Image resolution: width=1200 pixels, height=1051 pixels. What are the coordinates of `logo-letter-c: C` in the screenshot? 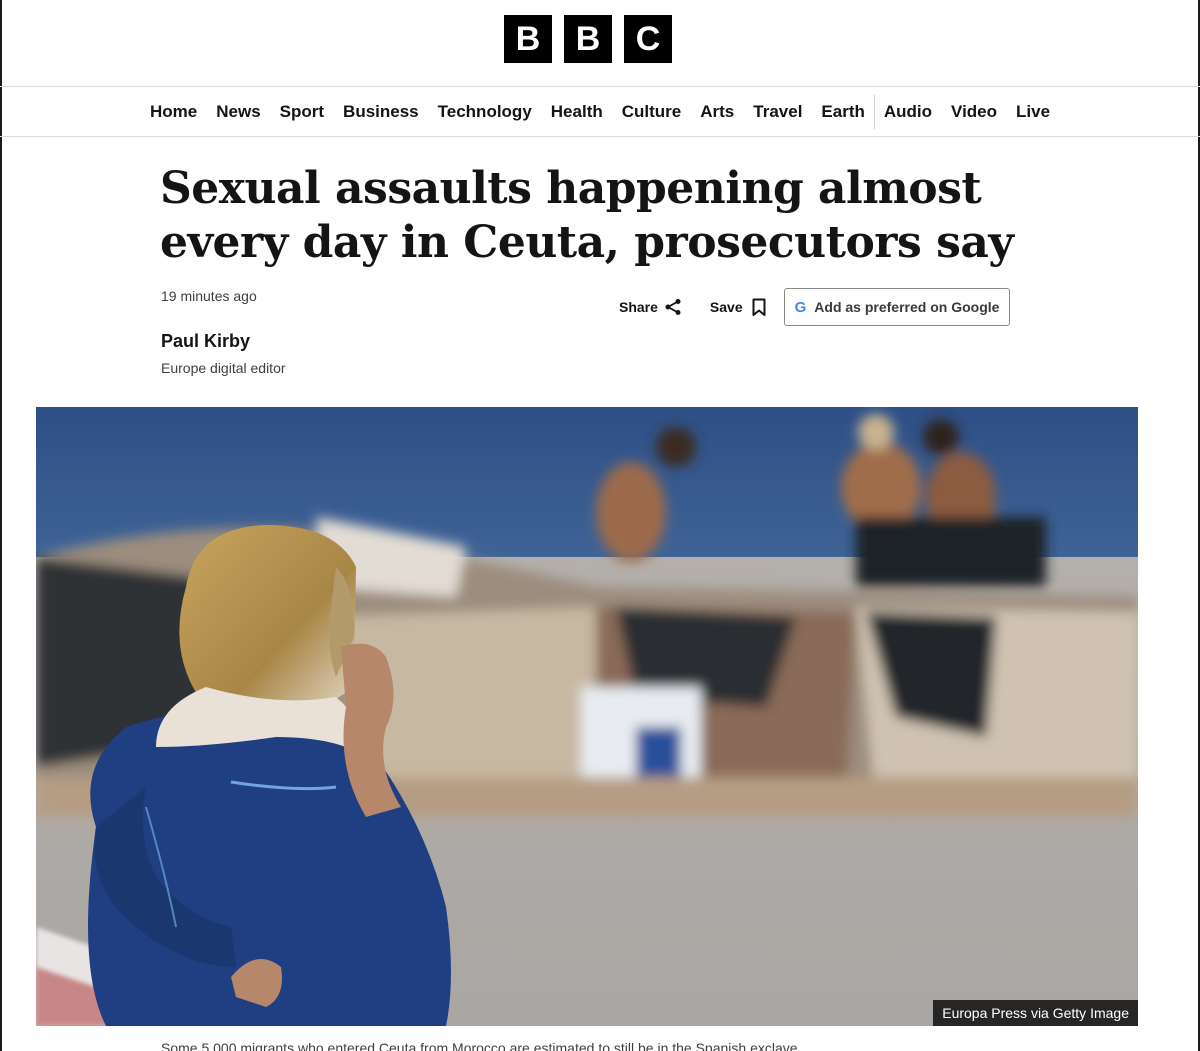 It's located at (648, 39).